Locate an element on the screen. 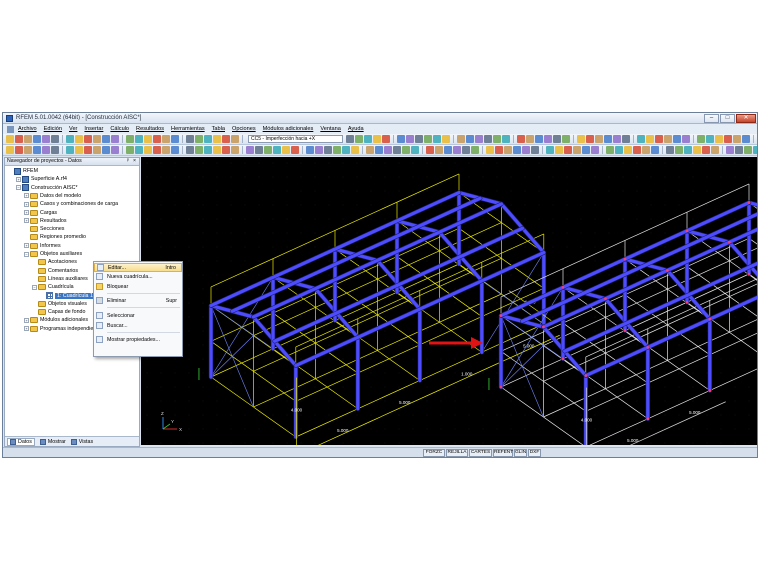  status-toggle-refent: REFENT is located at coordinates (503, 453).